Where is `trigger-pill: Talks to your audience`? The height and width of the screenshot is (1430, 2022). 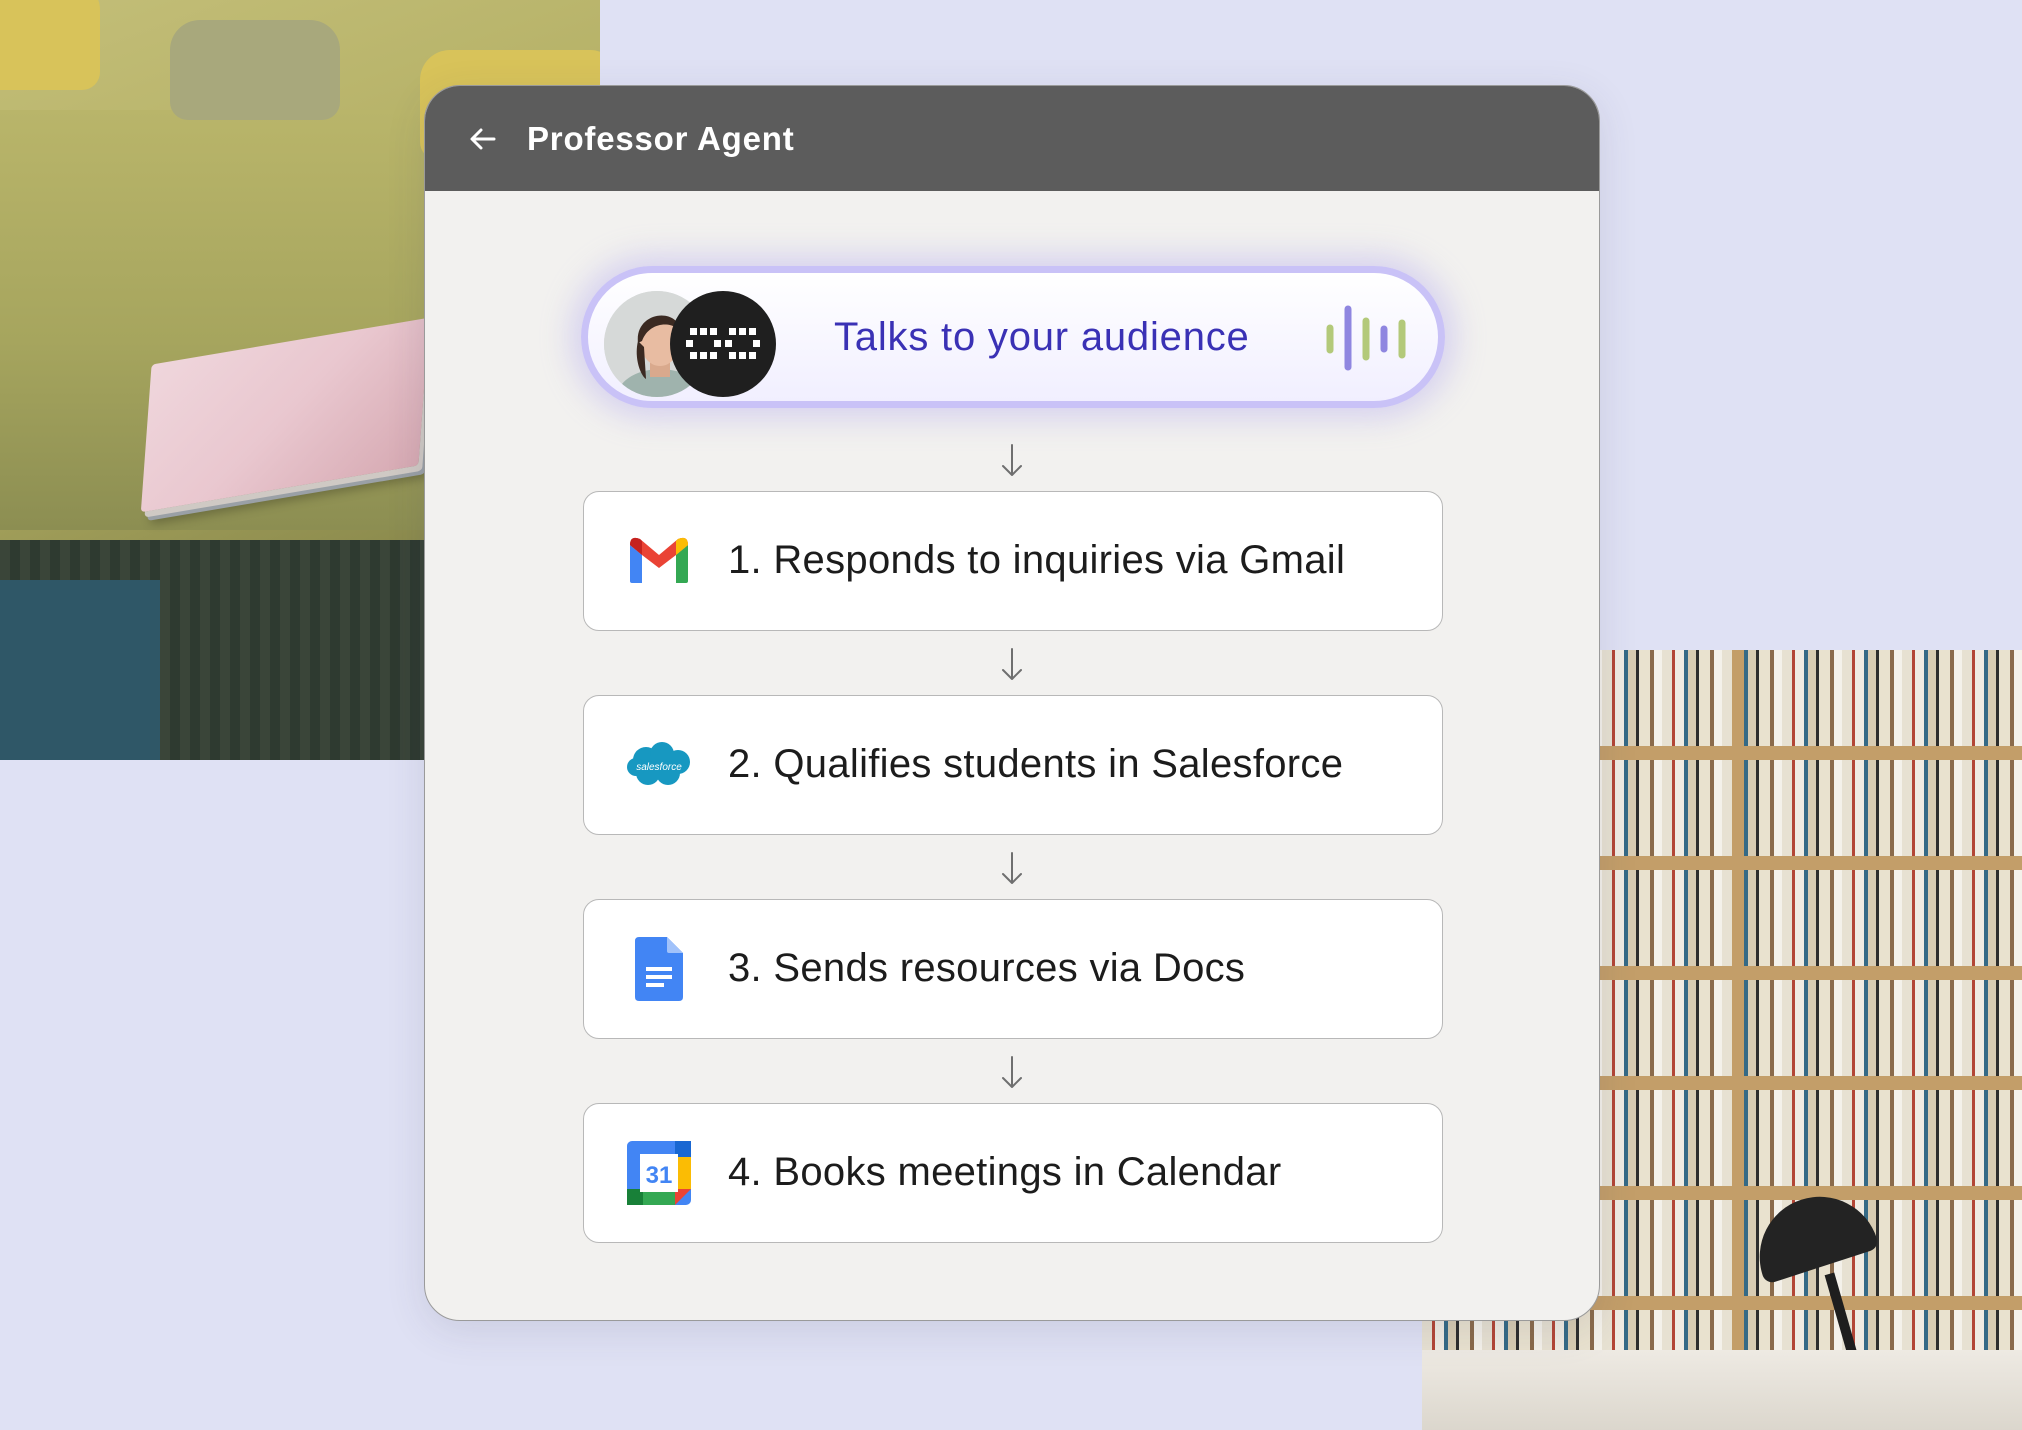
trigger-pill: Talks to your audience is located at coordinates (1013, 337).